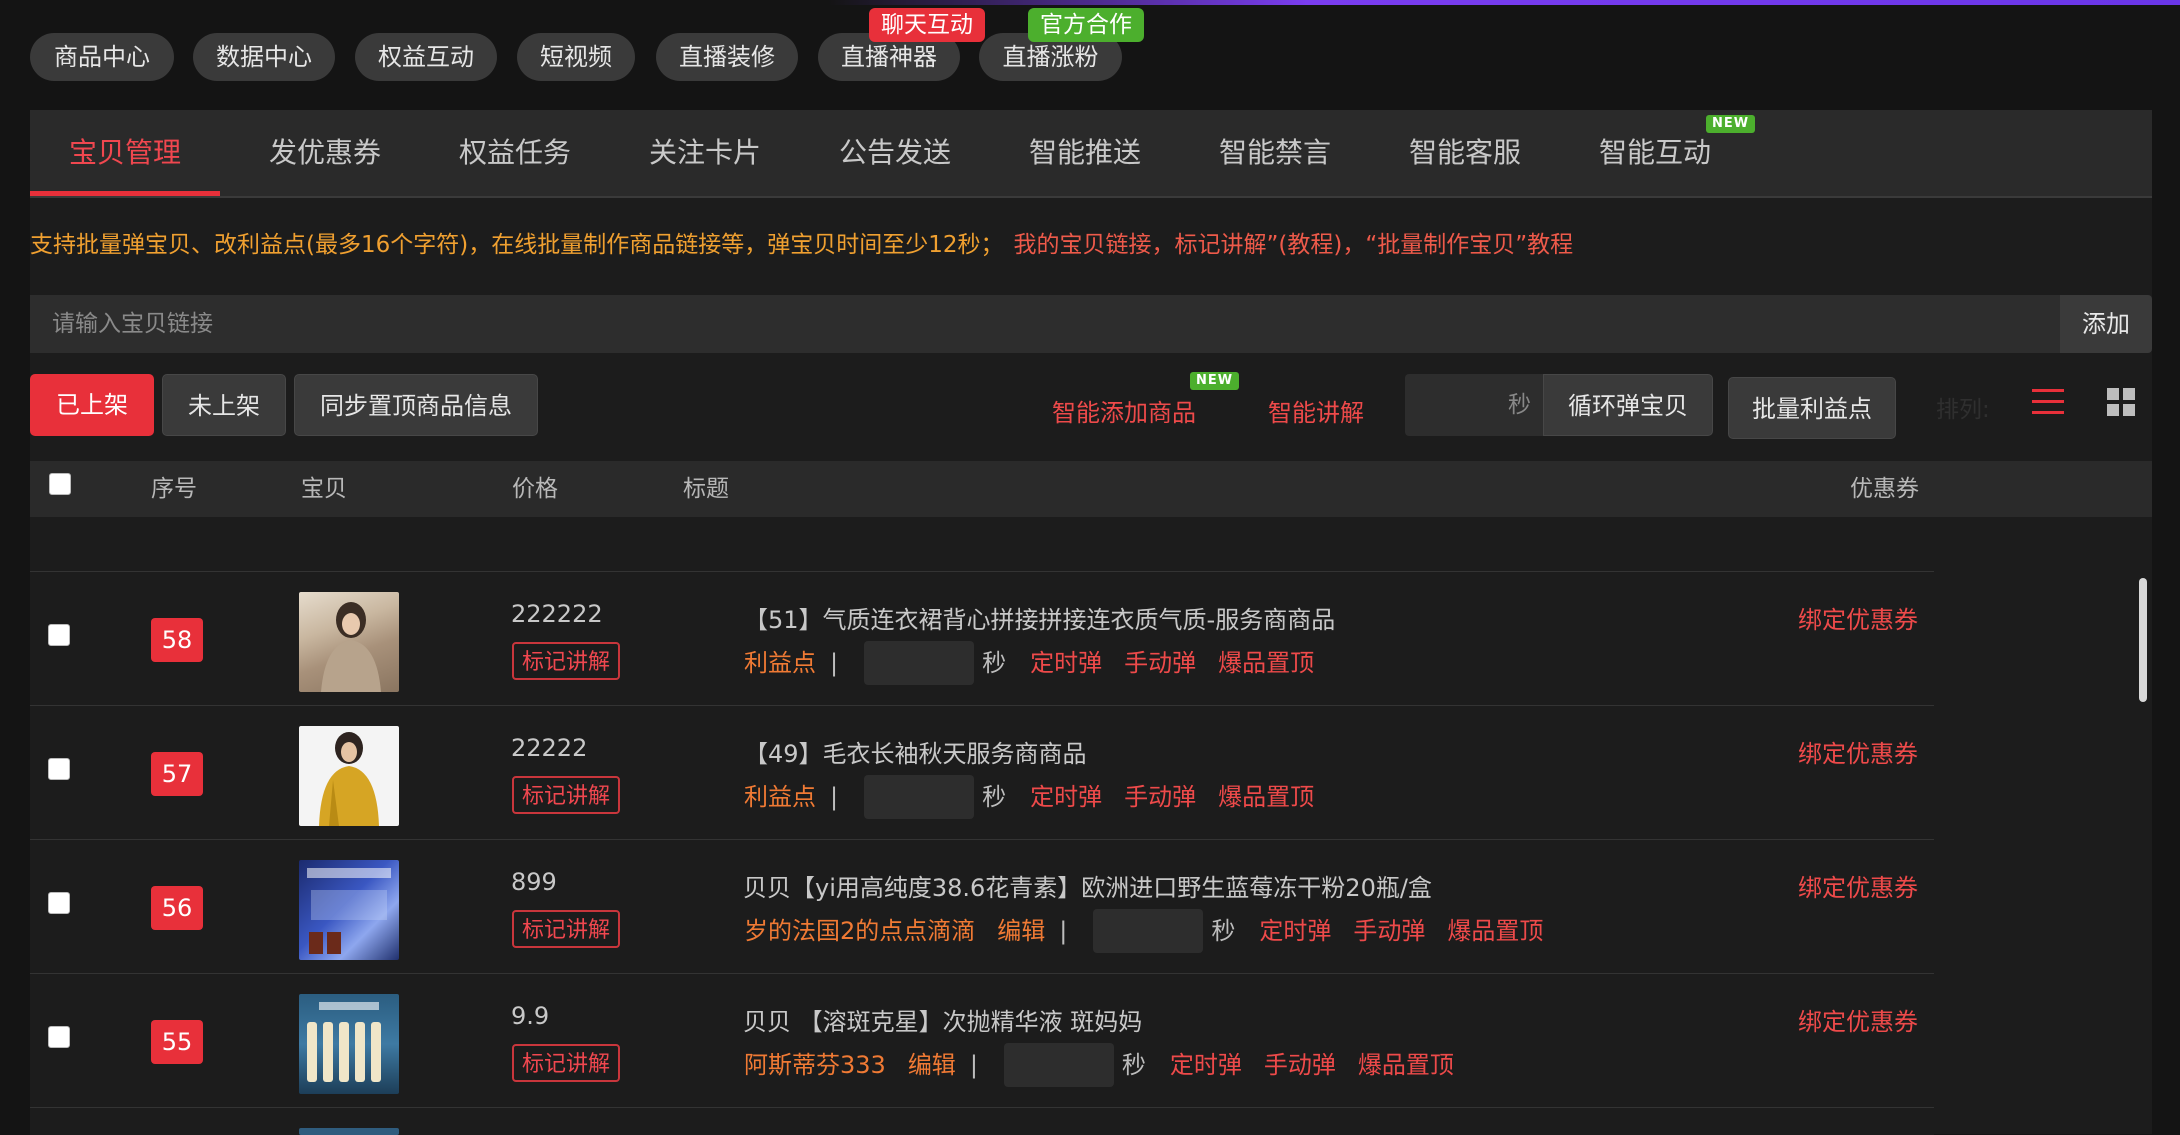 This screenshot has width=2180, height=1135. What do you see at coordinates (815, 1065) in the screenshot?
I see `benefit-point-link: 阿斯蒂芬333` at bounding box center [815, 1065].